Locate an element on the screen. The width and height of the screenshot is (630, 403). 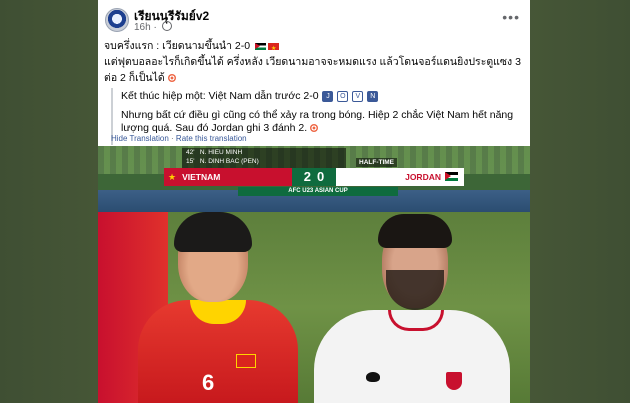
letter-n-icon: N is located at coordinates (373, 96).